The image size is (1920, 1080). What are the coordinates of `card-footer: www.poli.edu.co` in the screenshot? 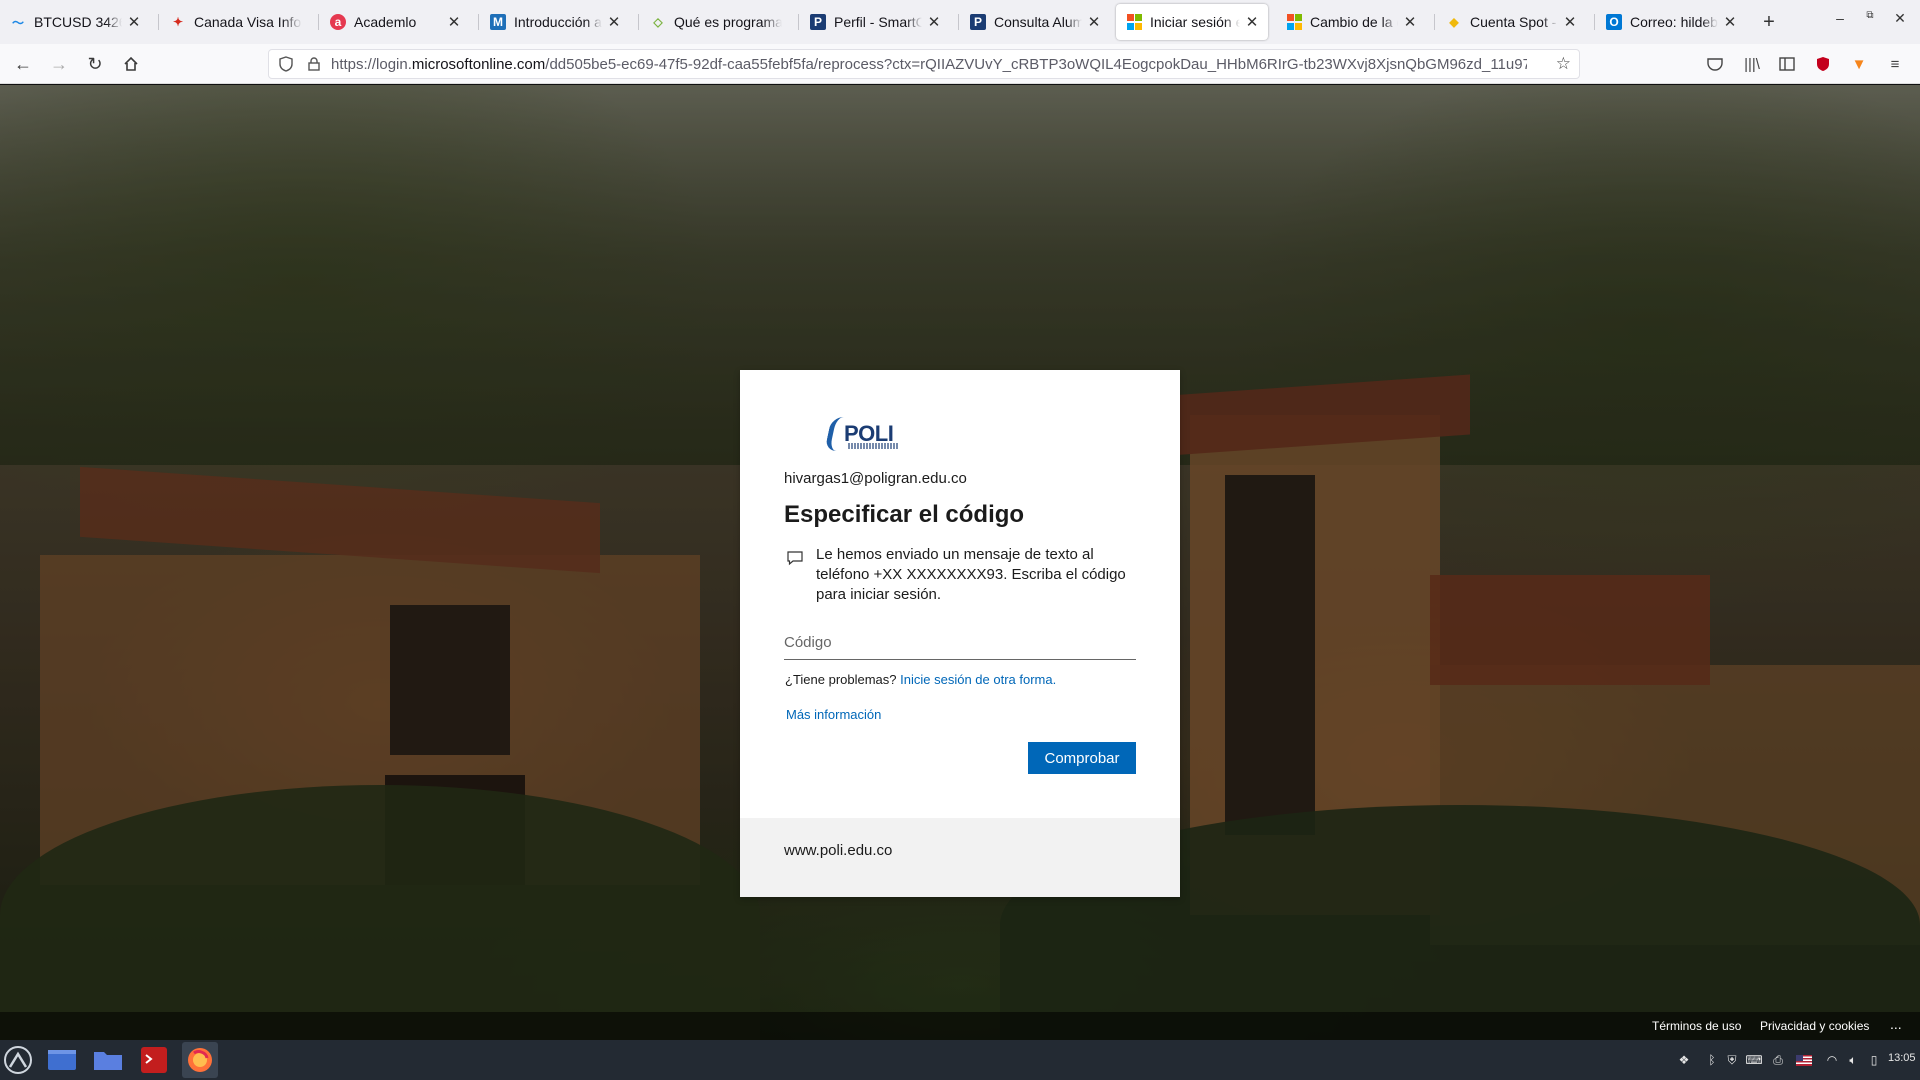 It's located at (960, 857).